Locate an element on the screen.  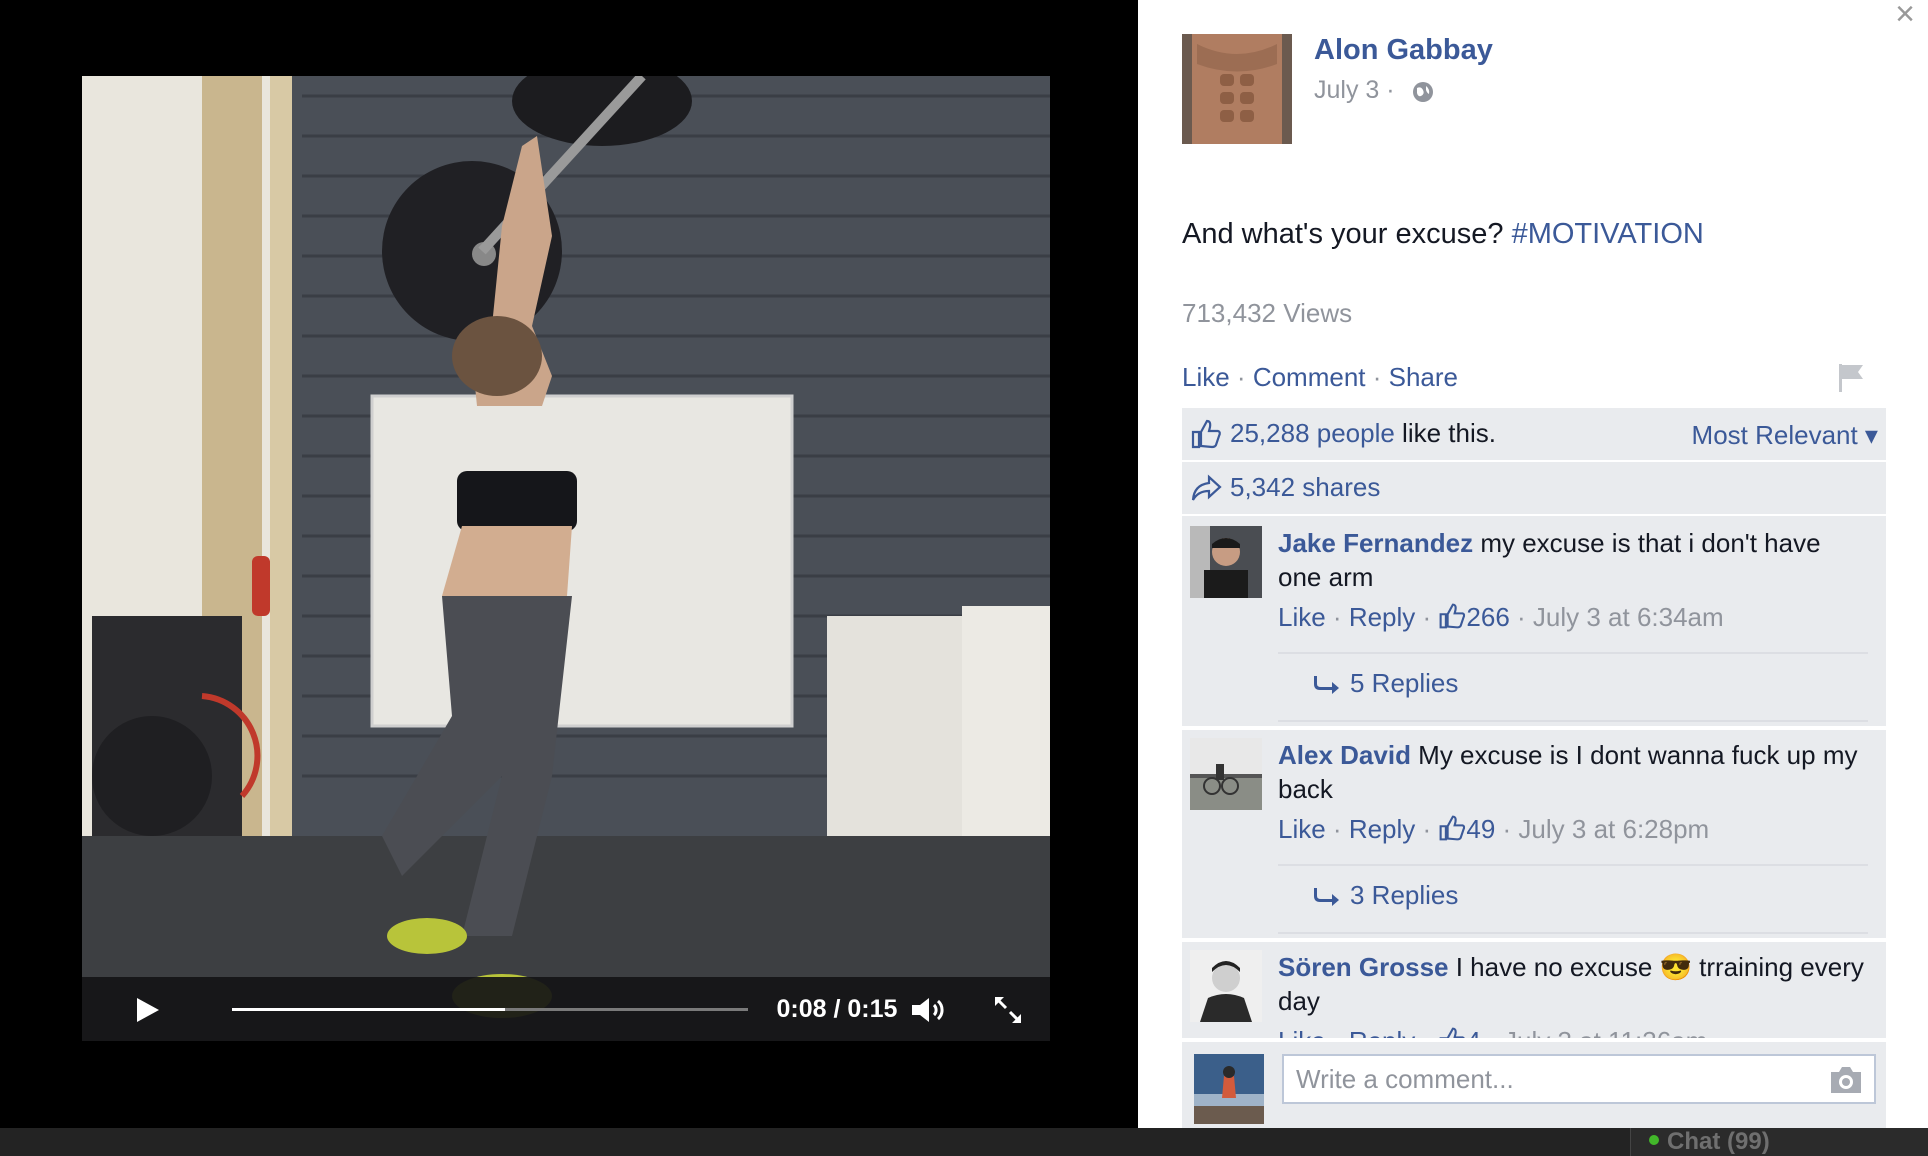
comment-meta: Like · Reply · 49 · July 3 at 6:28pm is located at coordinates (1494, 829).